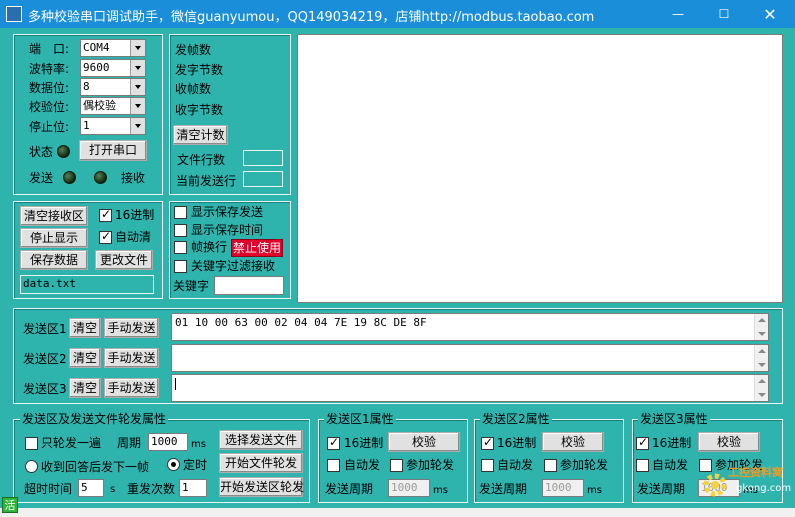 Image resolution: width=795 pixels, height=517 pixels. I want to click on auto-clear-checkbox, so click(105, 236).